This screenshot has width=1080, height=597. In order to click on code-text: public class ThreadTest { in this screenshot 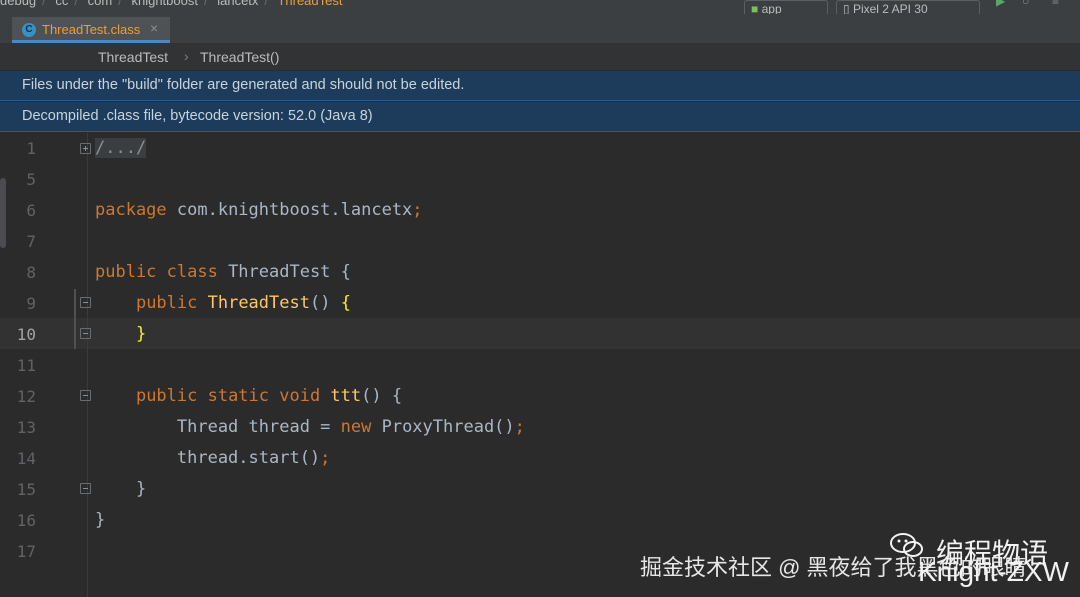, I will do `click(223, 272)`.